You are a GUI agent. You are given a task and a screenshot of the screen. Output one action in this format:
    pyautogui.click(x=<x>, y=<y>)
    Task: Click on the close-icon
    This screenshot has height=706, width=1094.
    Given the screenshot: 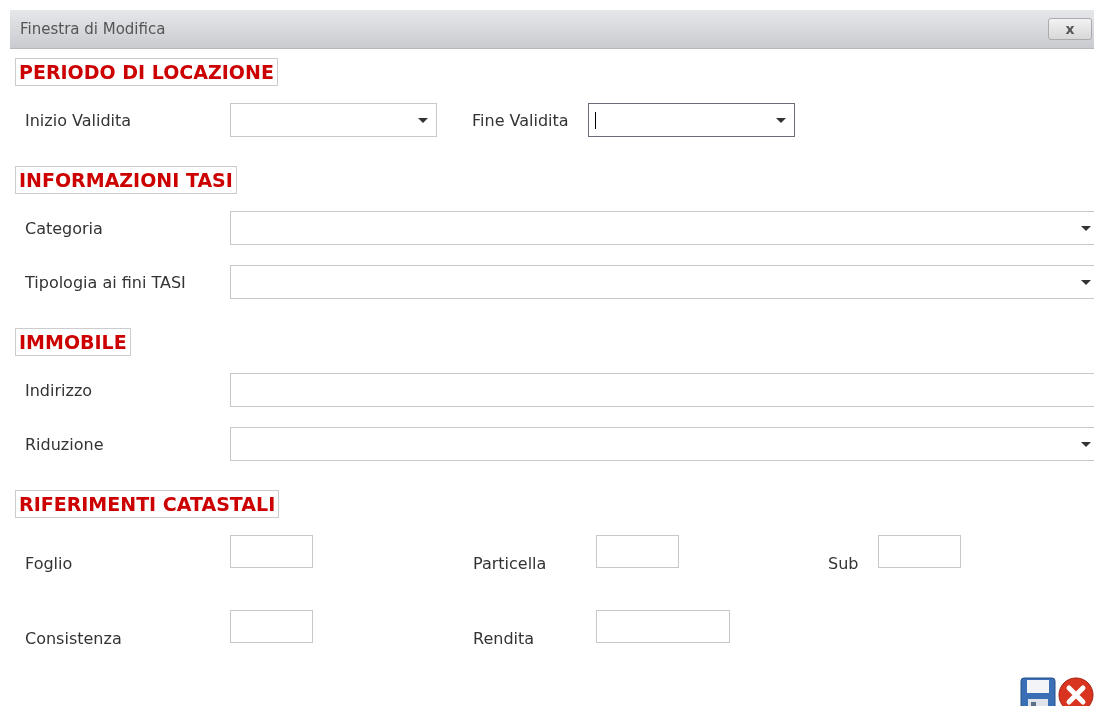 What is the action you would take?
    pyautogui.click(x=1076, y=691)
    